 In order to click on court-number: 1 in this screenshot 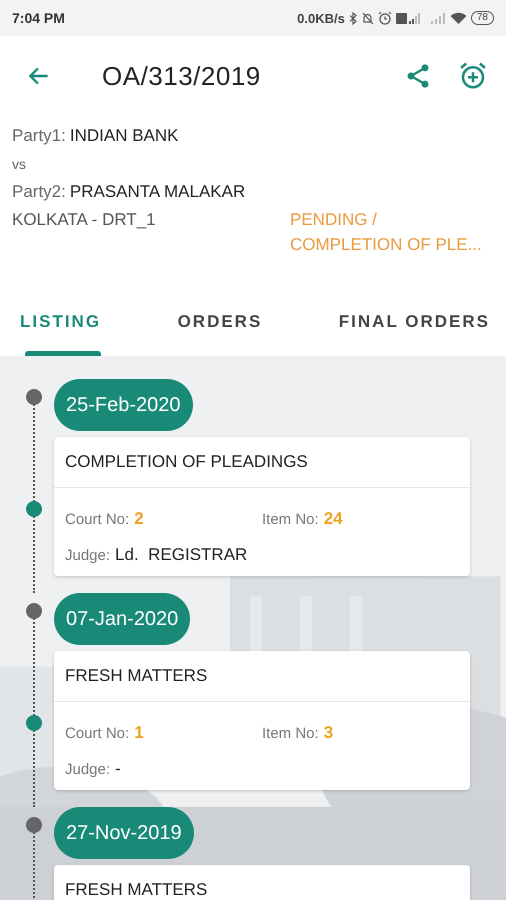, I will do `click(139, 733)`.